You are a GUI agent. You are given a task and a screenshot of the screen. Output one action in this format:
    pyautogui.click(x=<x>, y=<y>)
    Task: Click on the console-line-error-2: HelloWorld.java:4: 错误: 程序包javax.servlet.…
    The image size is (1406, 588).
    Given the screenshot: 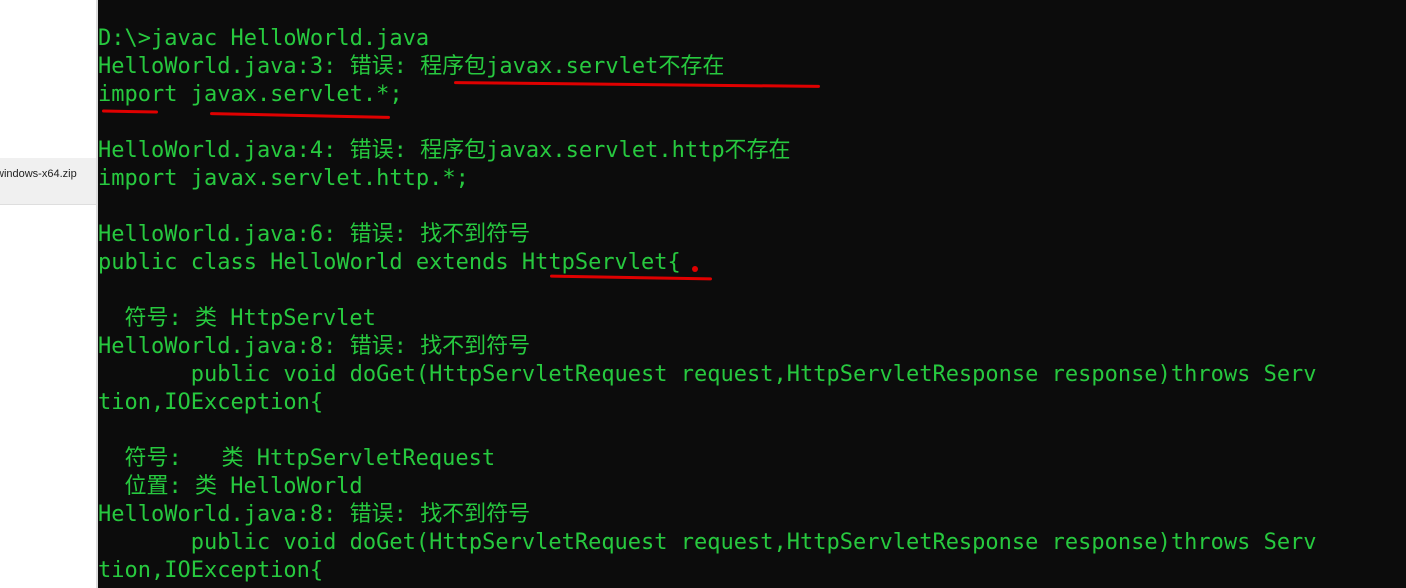 What is the action you would take?
    pyautogui.click(x=444, y=150)
    